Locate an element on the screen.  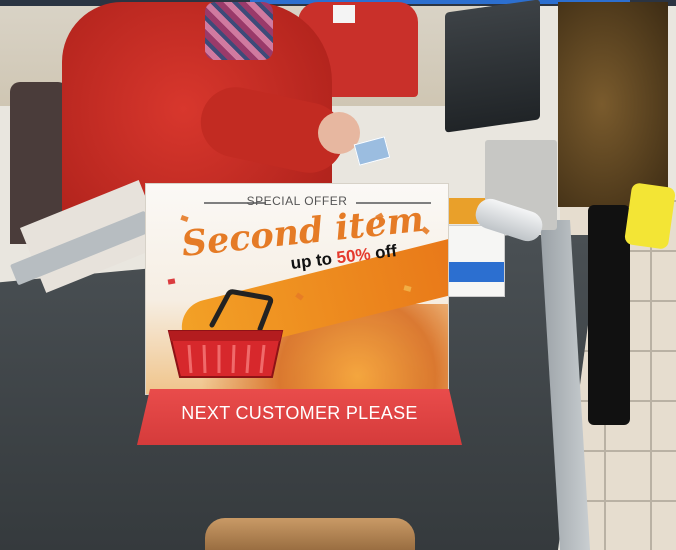
next-customer-label: NEXT CUSTOMER PLEASE is located at coordinates (299, 413).